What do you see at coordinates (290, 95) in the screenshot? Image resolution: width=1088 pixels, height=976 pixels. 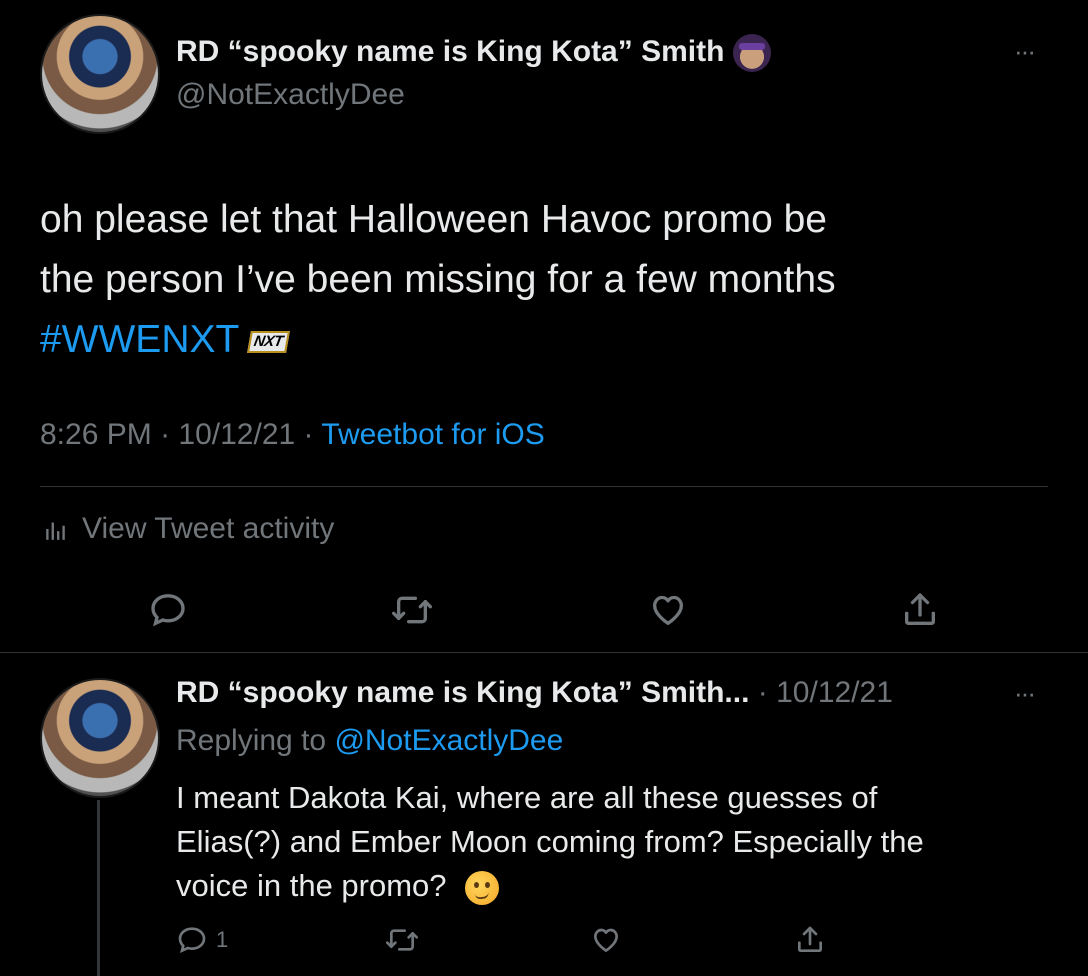 I see `main-handle: @NotExactlyDee` at bounding box center [290, 95].